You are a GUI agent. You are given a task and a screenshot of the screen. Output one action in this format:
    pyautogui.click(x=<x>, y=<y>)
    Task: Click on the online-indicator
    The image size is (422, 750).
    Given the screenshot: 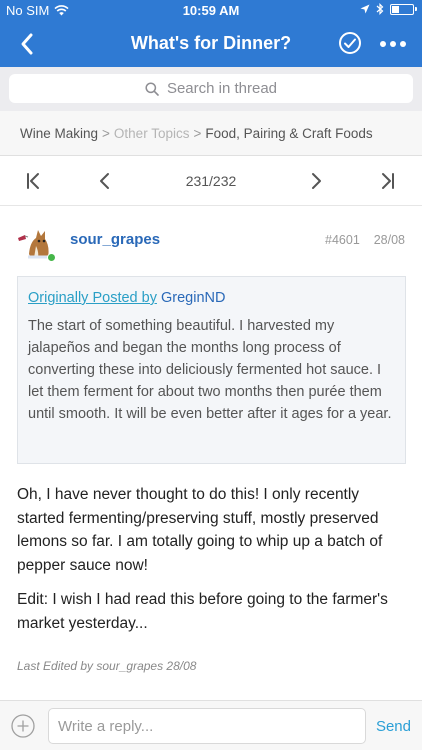 What is the action you would take?
    pyautogui.click(x=51, y=257)
    